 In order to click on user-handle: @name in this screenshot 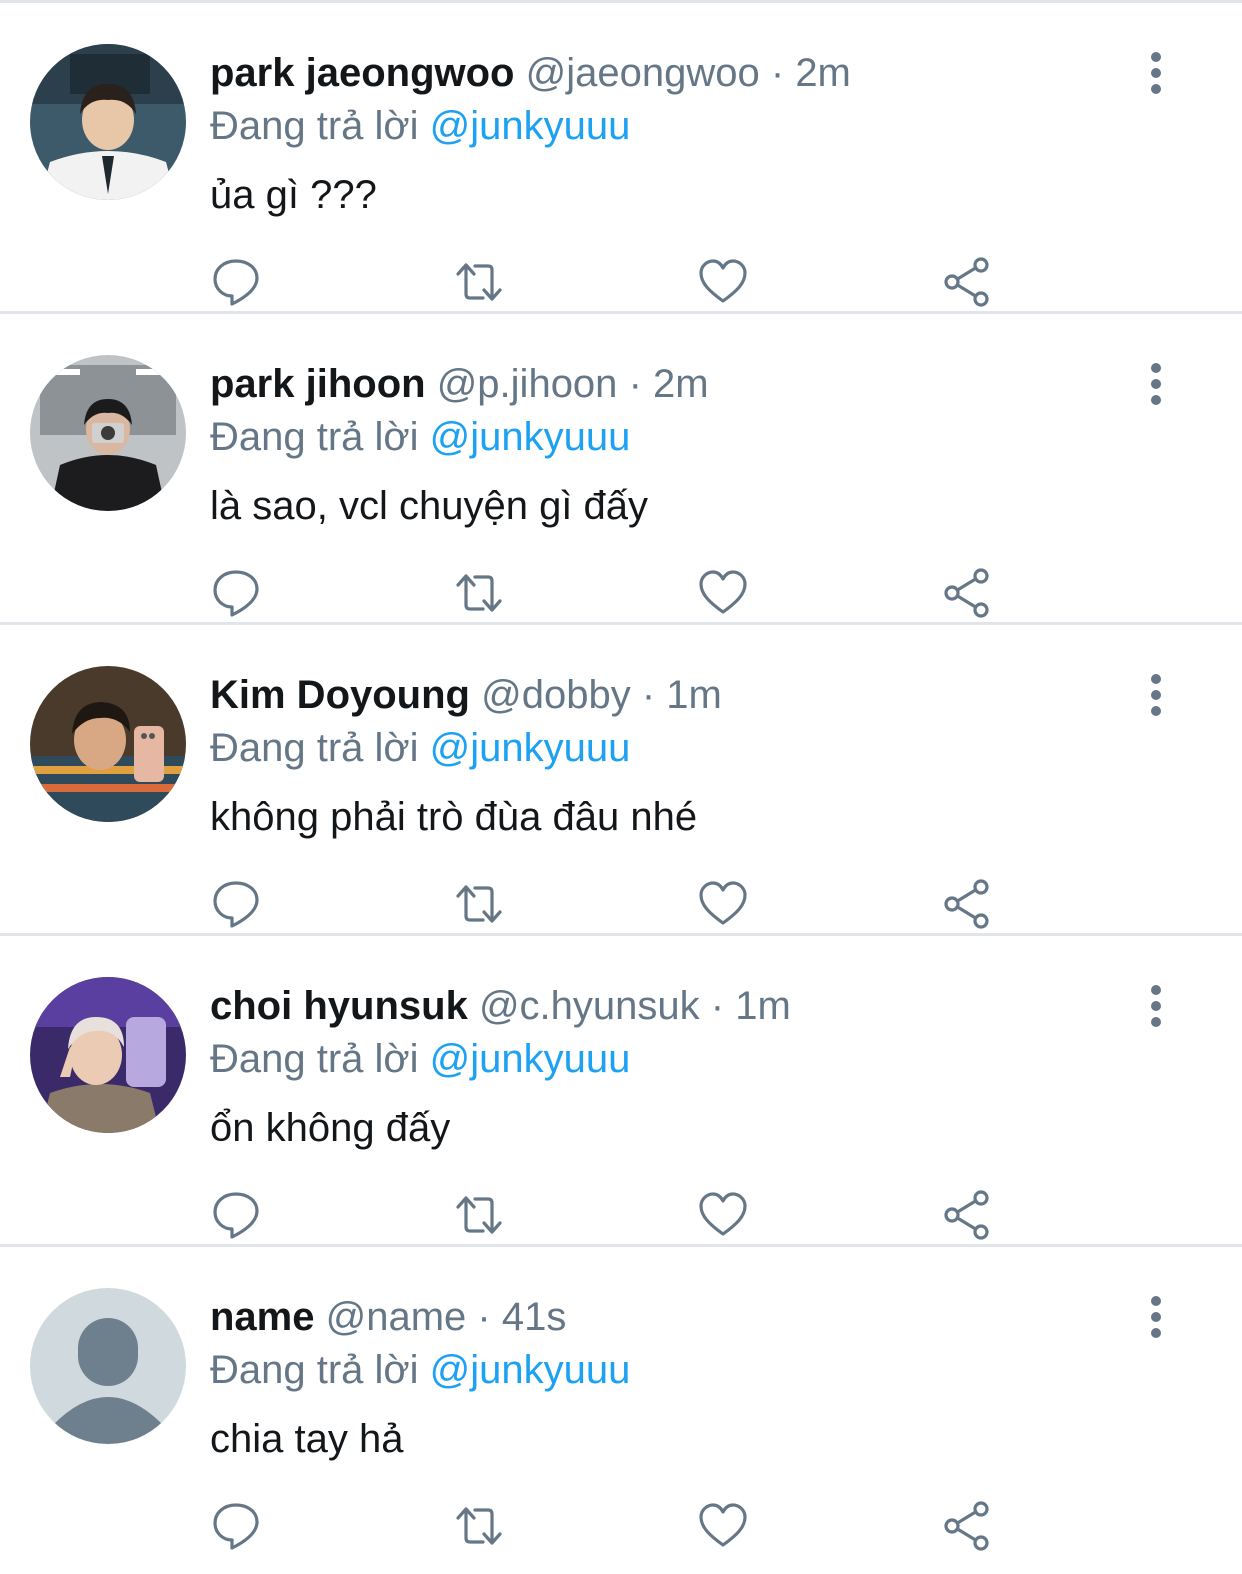, I will do `click(396, 1317)`.